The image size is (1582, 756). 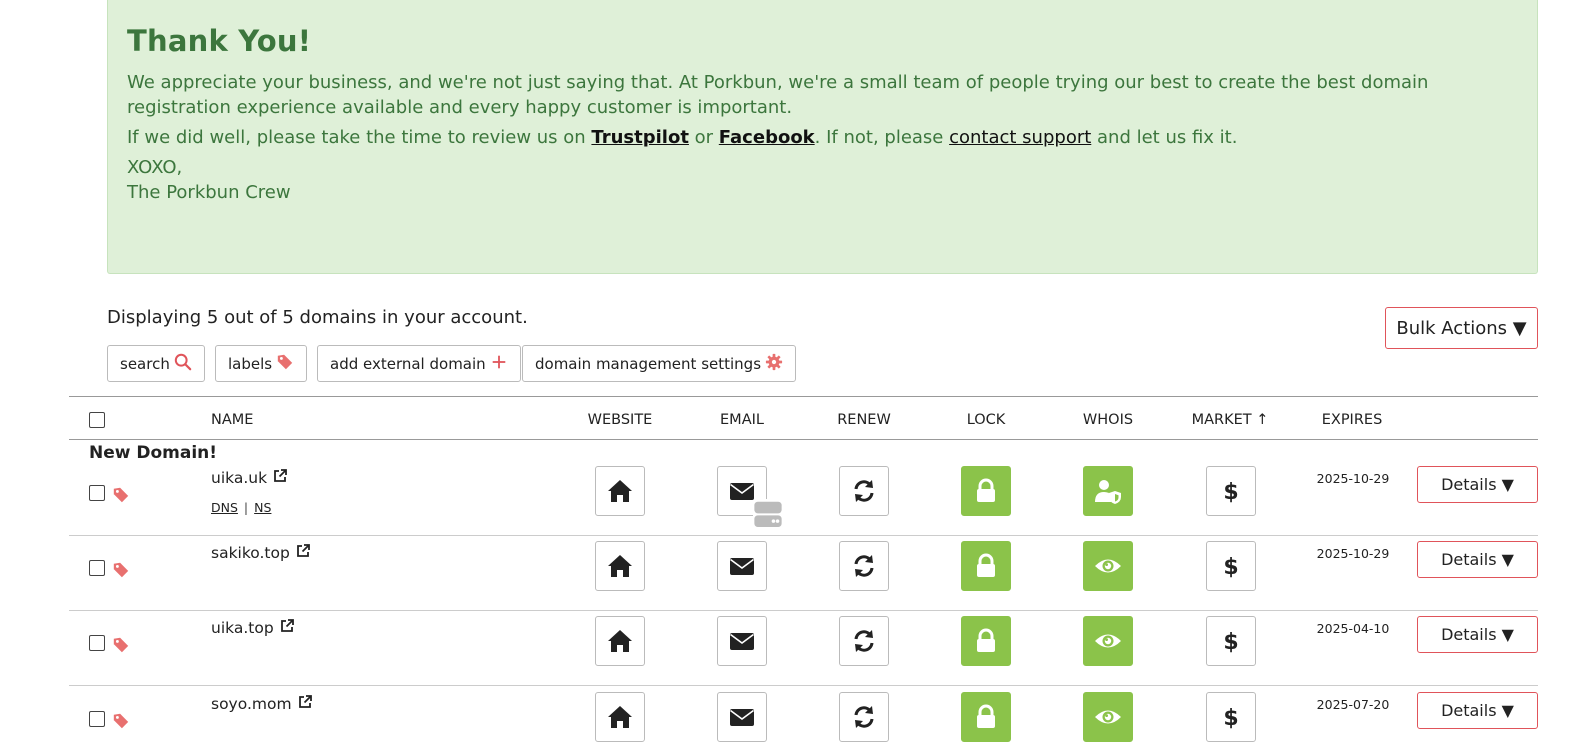 I want to click on facebook-link: Facebook, so click(x=767, y=137).